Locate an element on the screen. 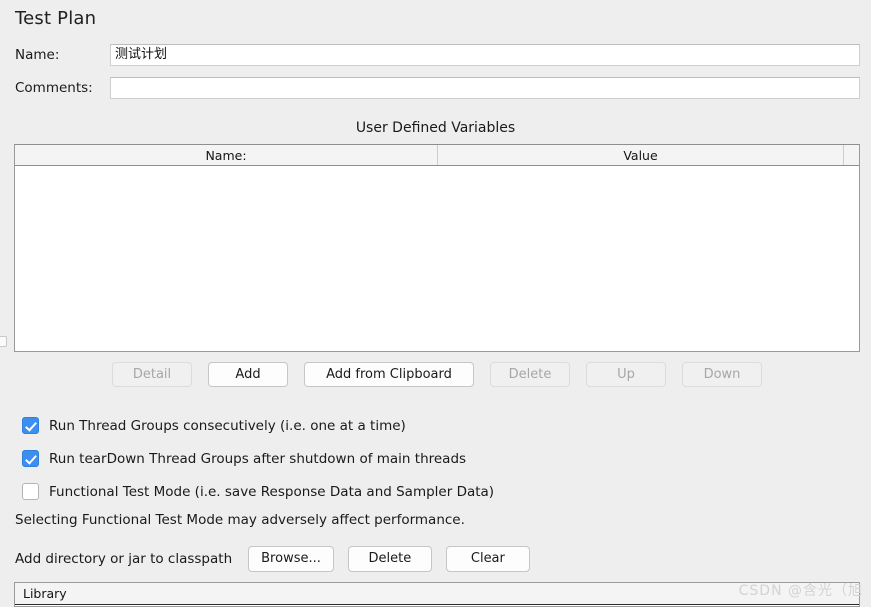 The height and width of the screenshot is (607, 871). column-header-value: Value is located at coordinates (641, 155).